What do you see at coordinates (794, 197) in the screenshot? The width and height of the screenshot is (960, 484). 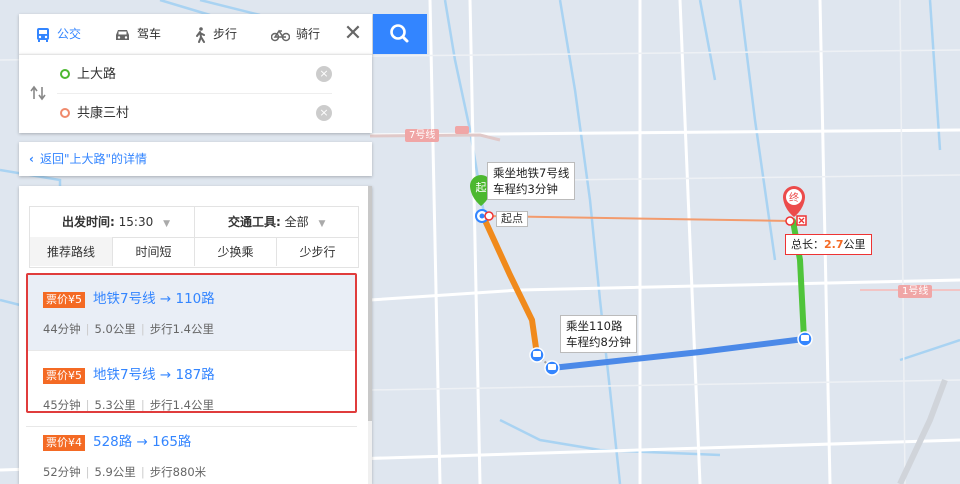 I see `end-badge-text: 终` at bounding box center [794, 197].